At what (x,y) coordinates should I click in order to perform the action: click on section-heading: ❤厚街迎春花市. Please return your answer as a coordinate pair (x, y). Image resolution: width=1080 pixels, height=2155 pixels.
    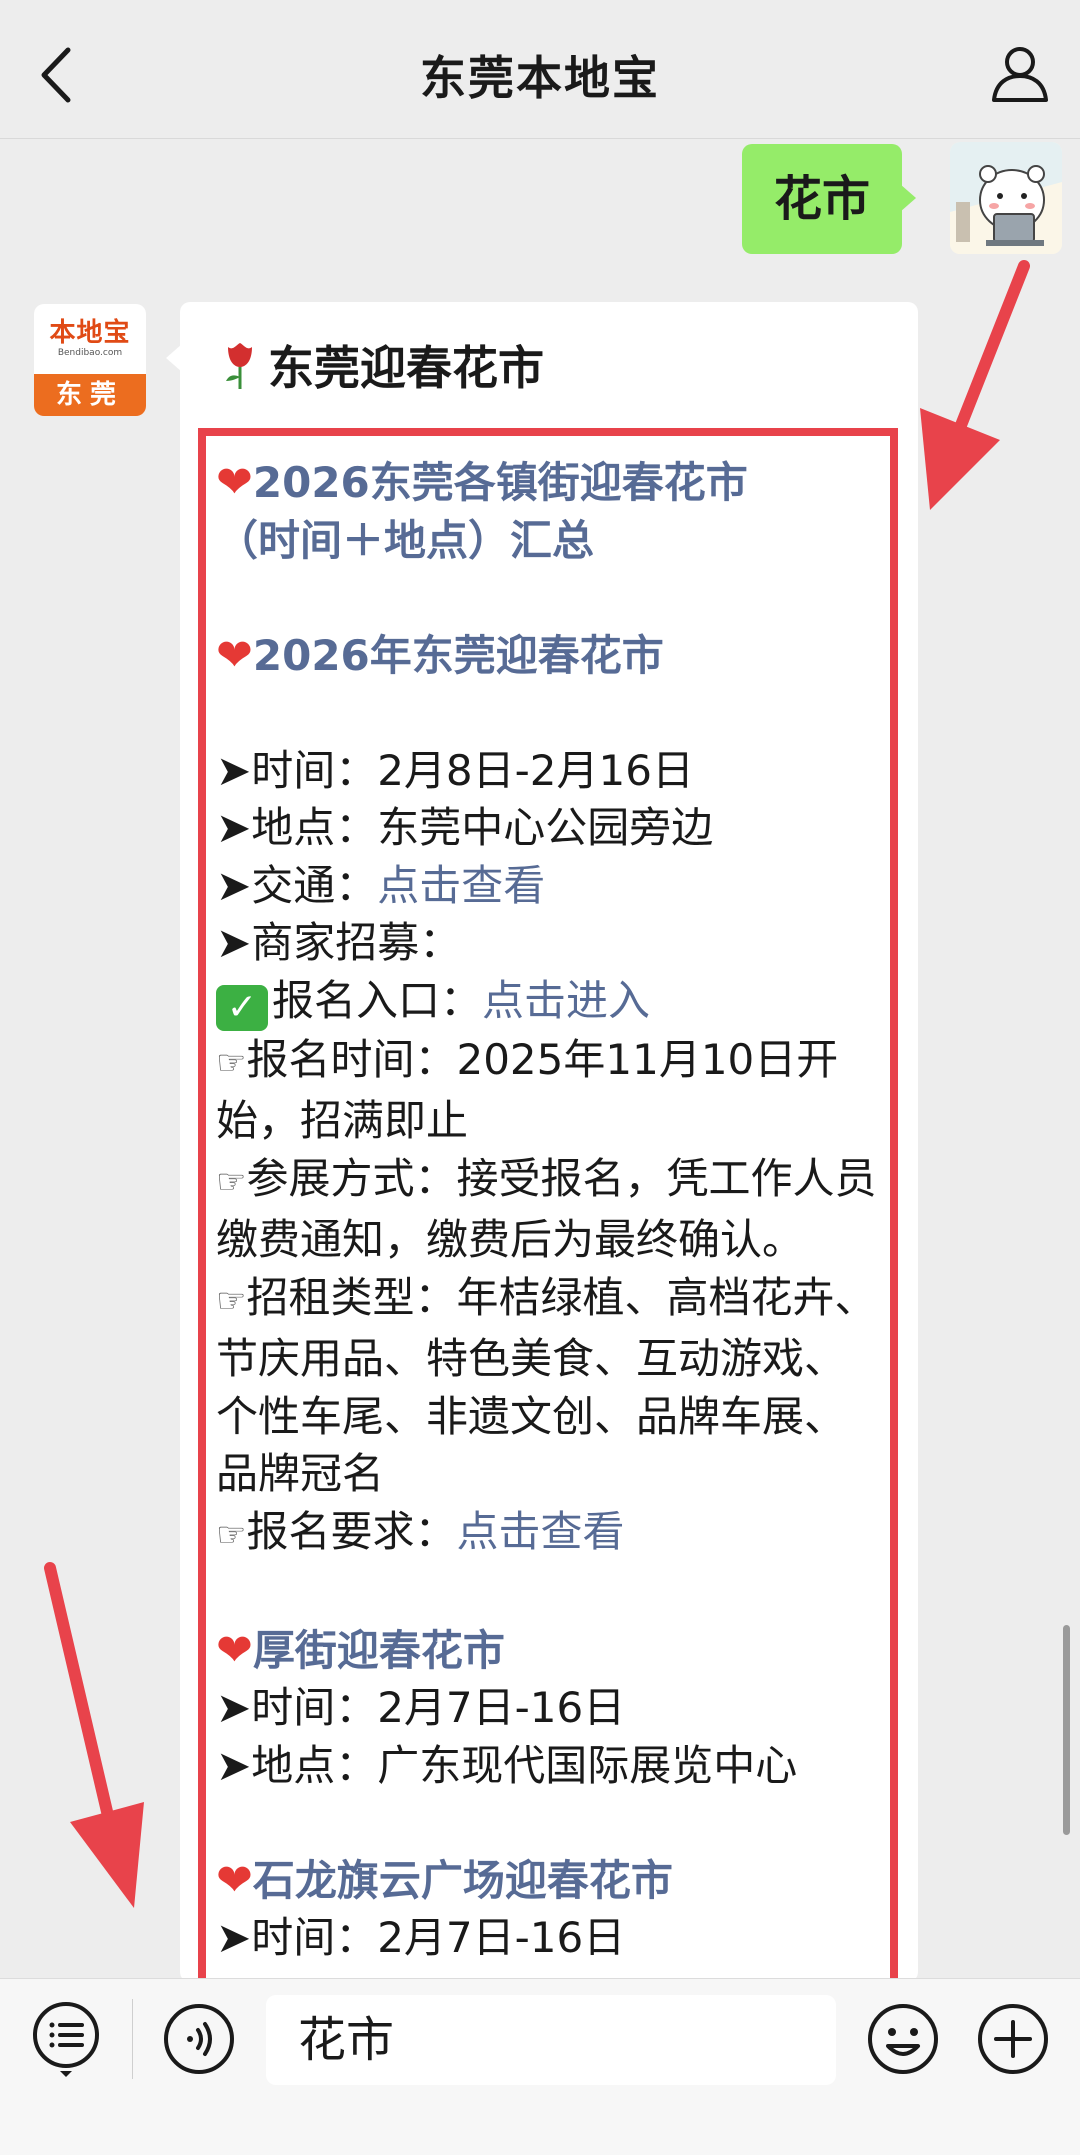
    Looking at the image, I should click on (550, 1651).